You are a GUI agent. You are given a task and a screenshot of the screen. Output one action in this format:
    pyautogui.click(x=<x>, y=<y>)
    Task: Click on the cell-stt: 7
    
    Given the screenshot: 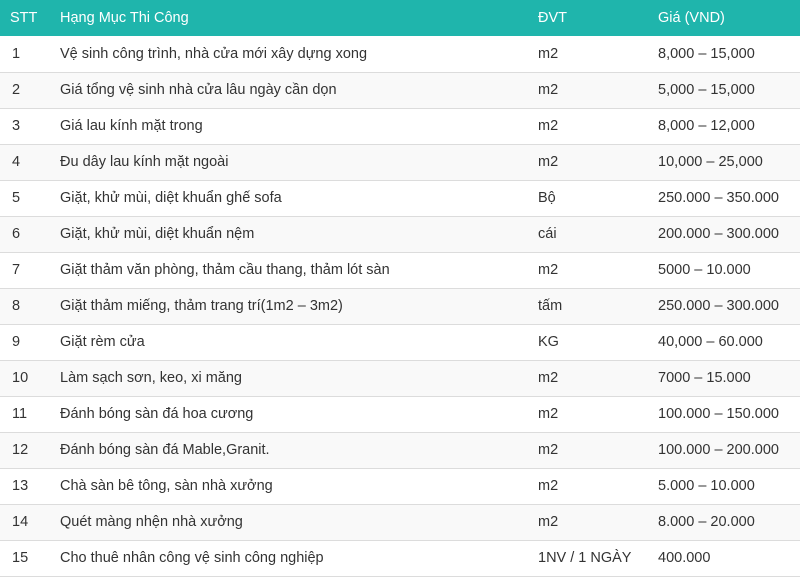 What is the action you would take?
    pyautogui.click(x=16, y=270)
    